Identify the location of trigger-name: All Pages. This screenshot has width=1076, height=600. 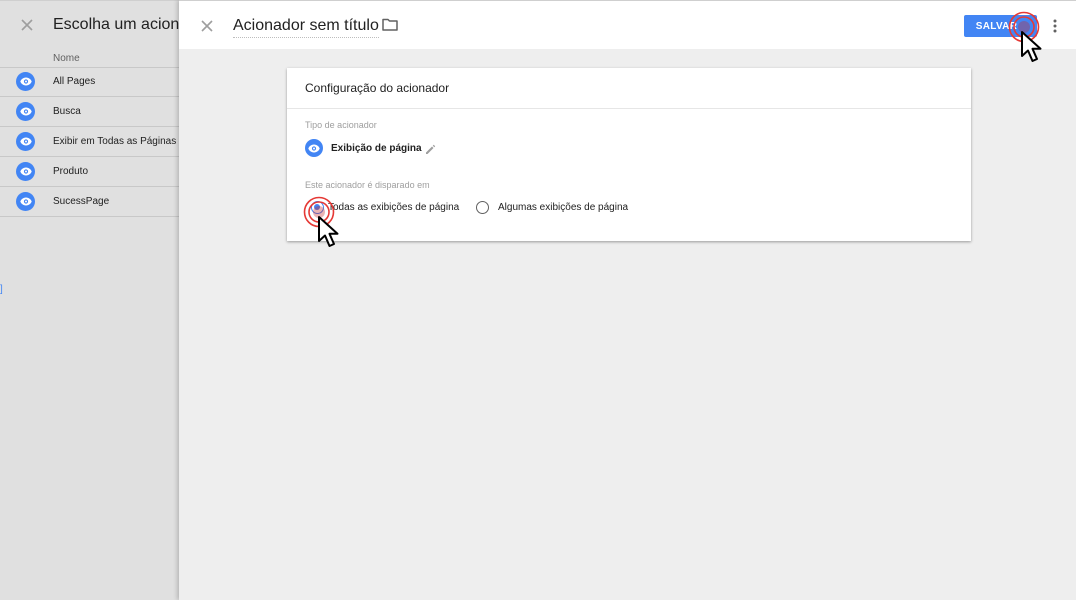
(74, 81).